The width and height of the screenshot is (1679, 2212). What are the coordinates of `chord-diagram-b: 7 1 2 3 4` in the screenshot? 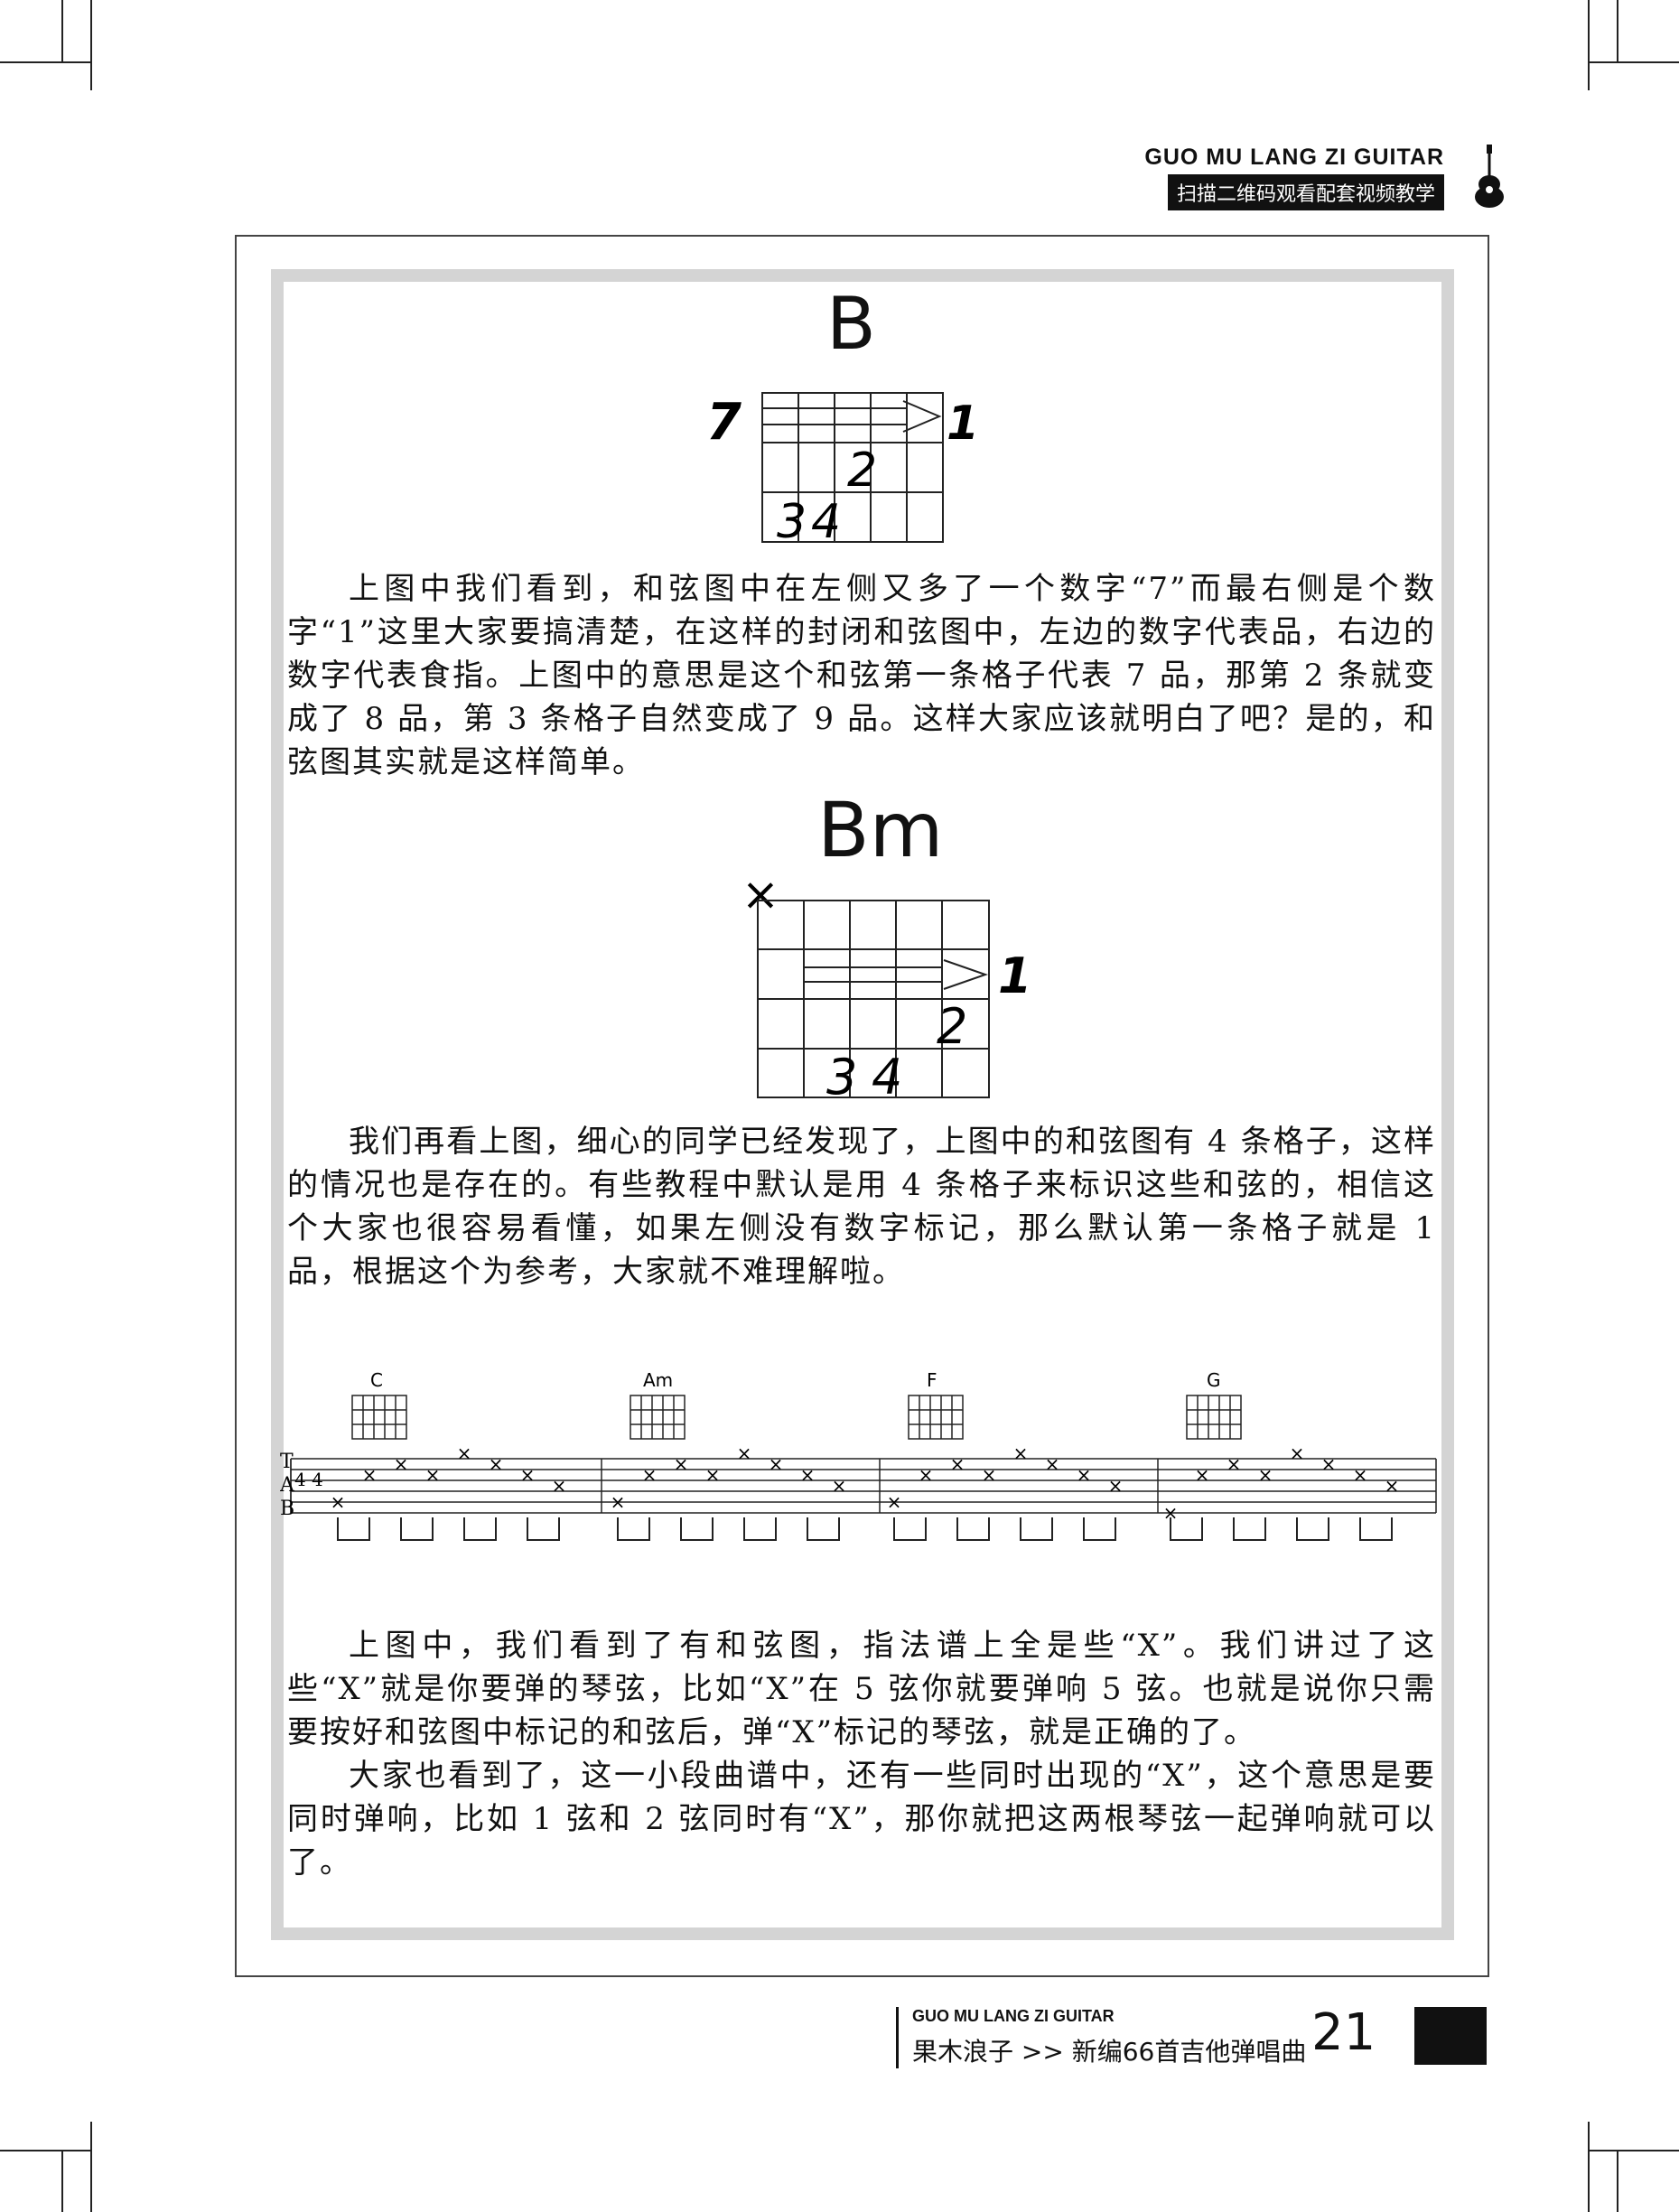 It's located at (842, 471).